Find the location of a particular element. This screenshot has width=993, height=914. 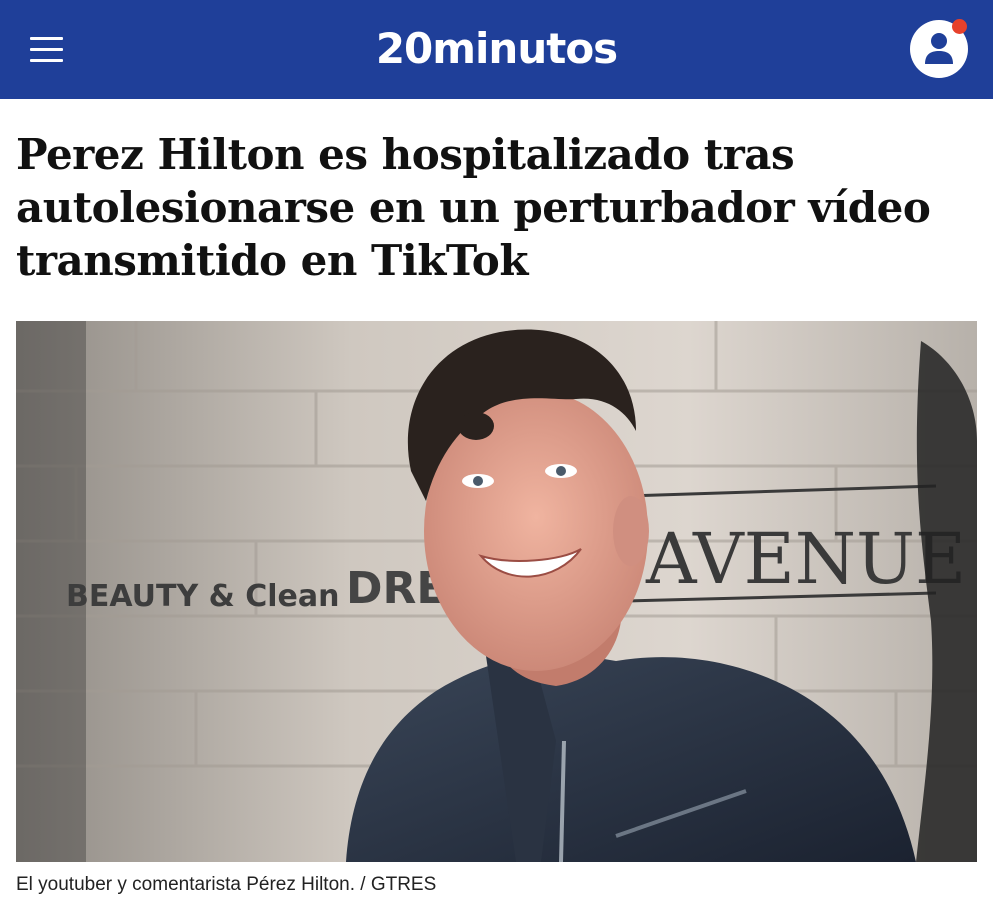

wall-text-avenue: AVENUE is located at coordinates (805, 559).